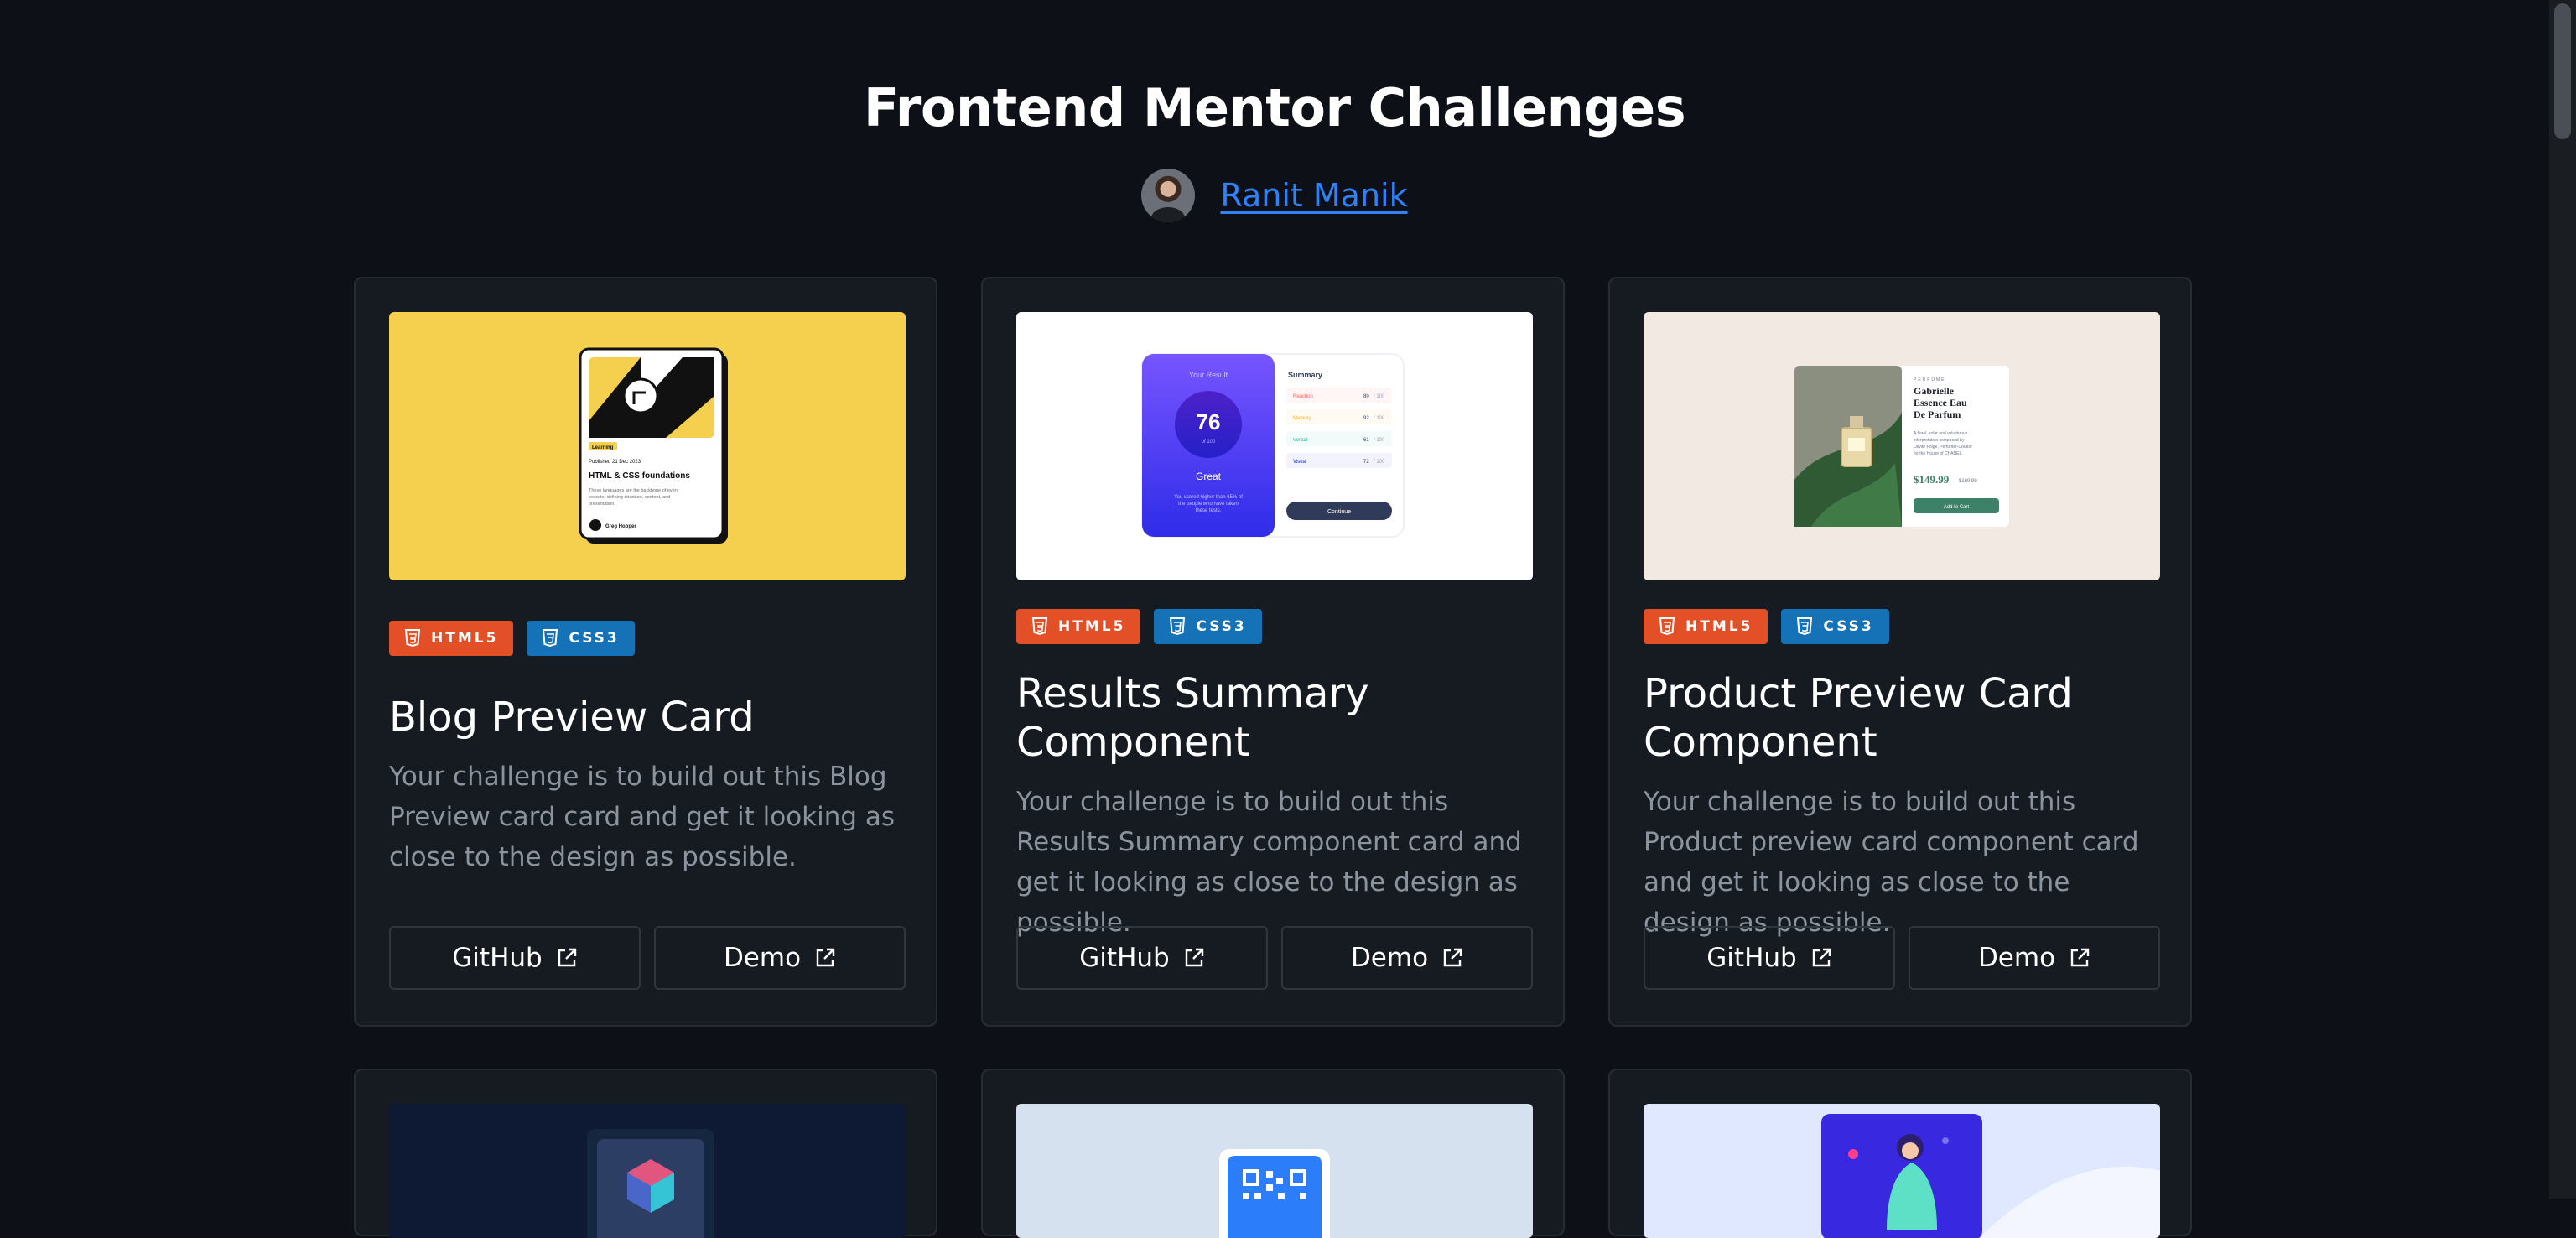 Image resolution: width=2576 pixels, height=1238 pixels. What do you see at coordinates (1939, 453) in the screenshot?
I see `svg-text: for the House of CHANEL.` at bounding box center [1939, 453].